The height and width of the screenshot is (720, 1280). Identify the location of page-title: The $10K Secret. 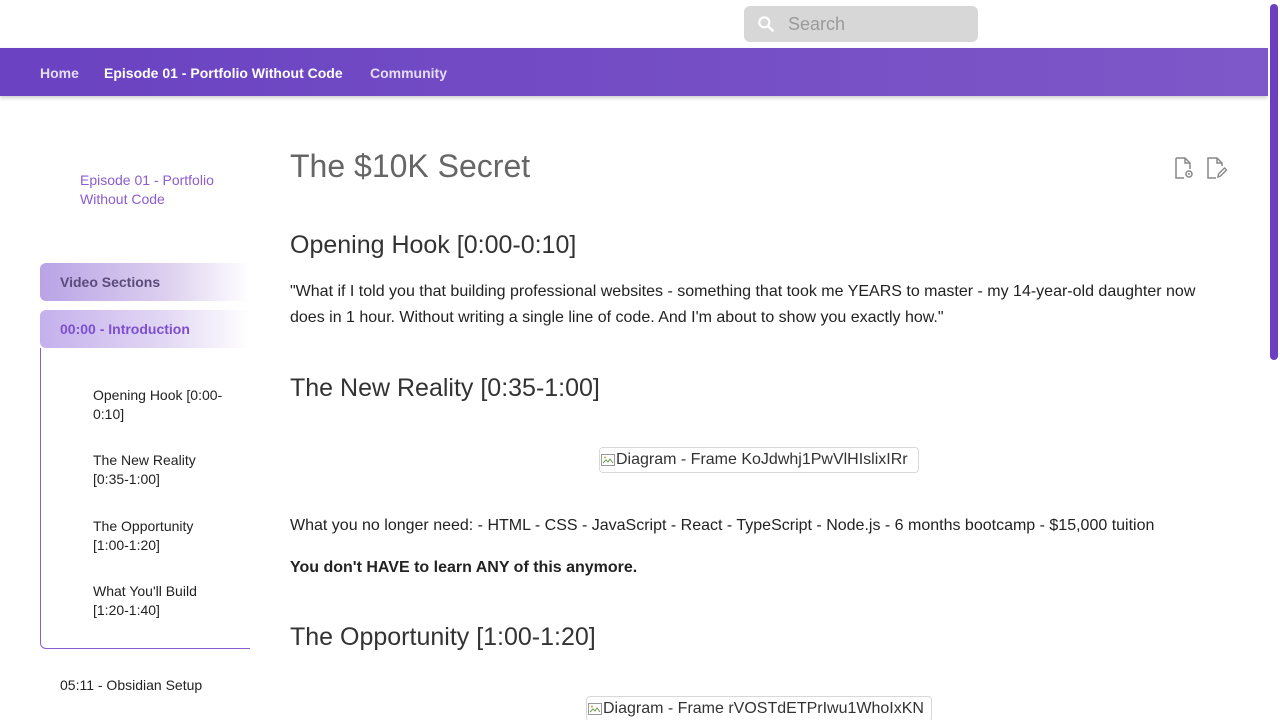
(410, 166).